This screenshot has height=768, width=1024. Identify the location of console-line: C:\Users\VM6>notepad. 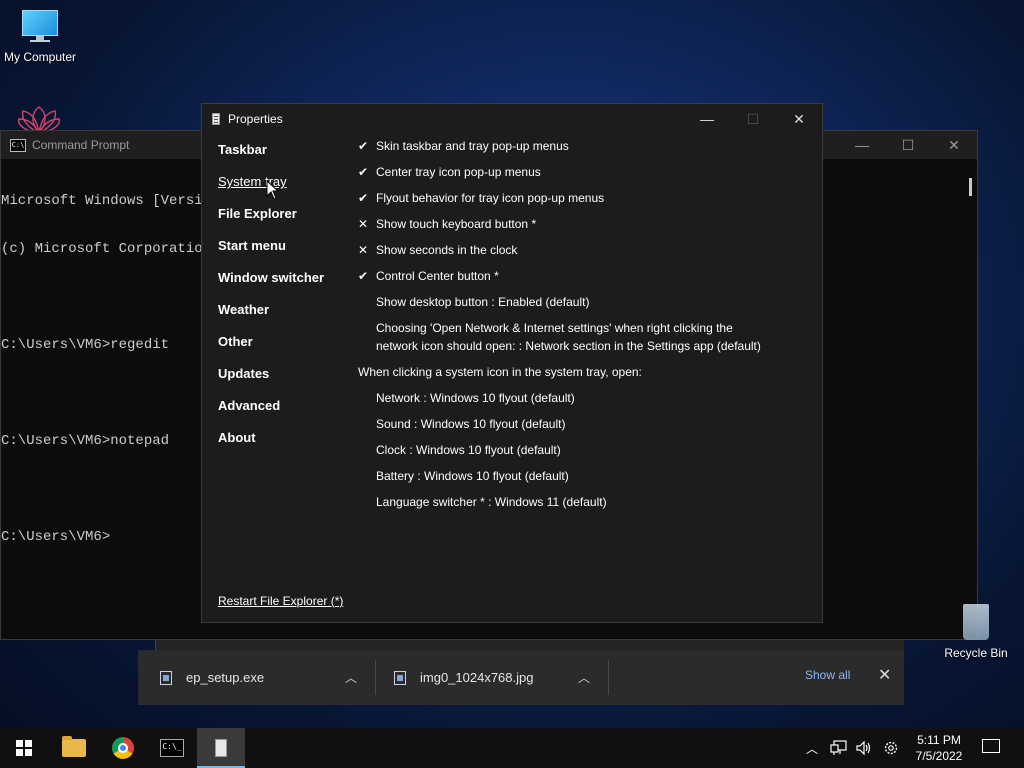
(85, 441).